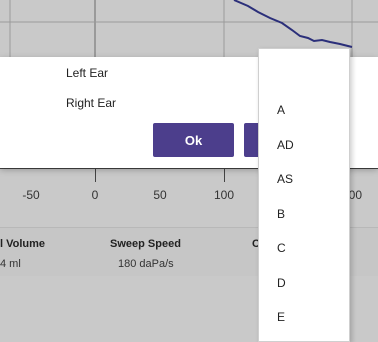 This screenshot has height=342, width=378. What do you see at coordinates (281, 214) in the screenshot?
I see `dropdown-item-b: B` at bounding box center [281, 214].